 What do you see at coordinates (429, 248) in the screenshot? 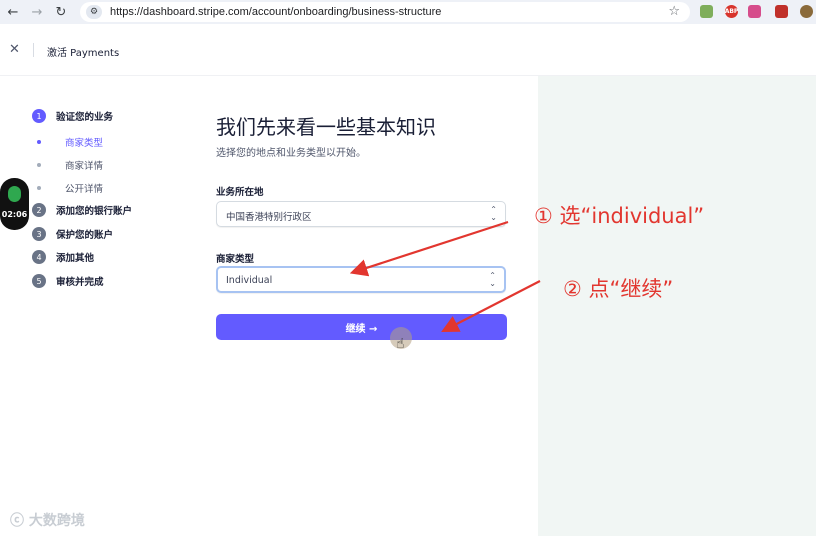
I see `arrow-to-business-type` at bounding box center [429, 248].